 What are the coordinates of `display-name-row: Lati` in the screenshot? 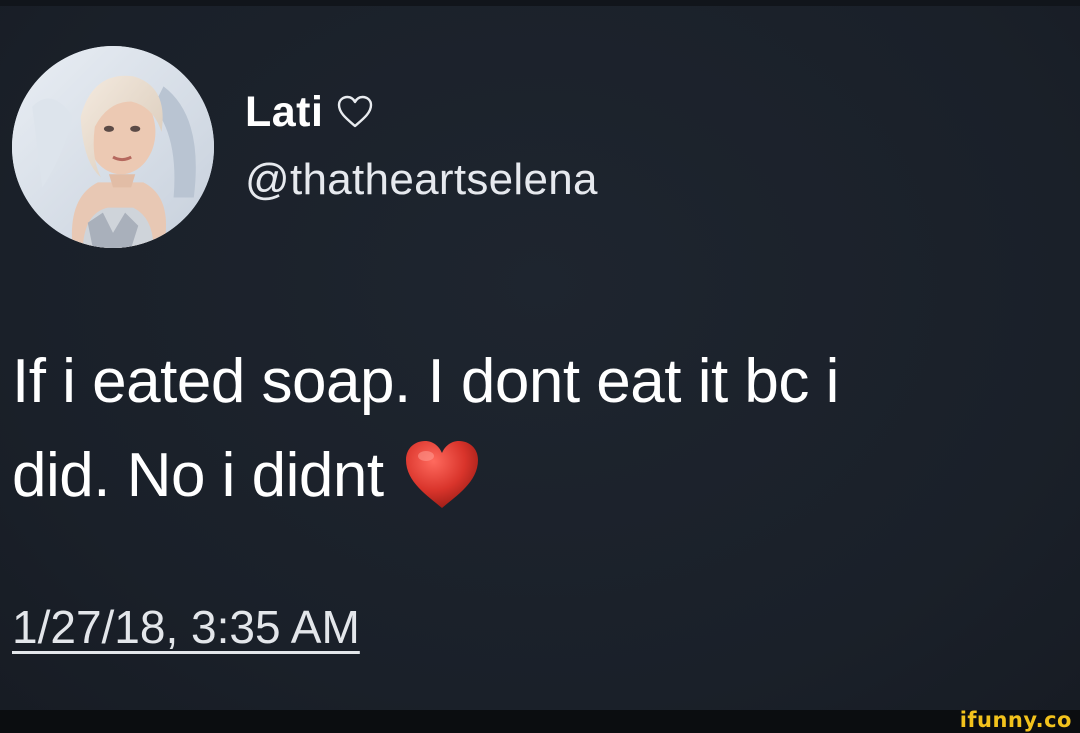 It's located at (310, 112).